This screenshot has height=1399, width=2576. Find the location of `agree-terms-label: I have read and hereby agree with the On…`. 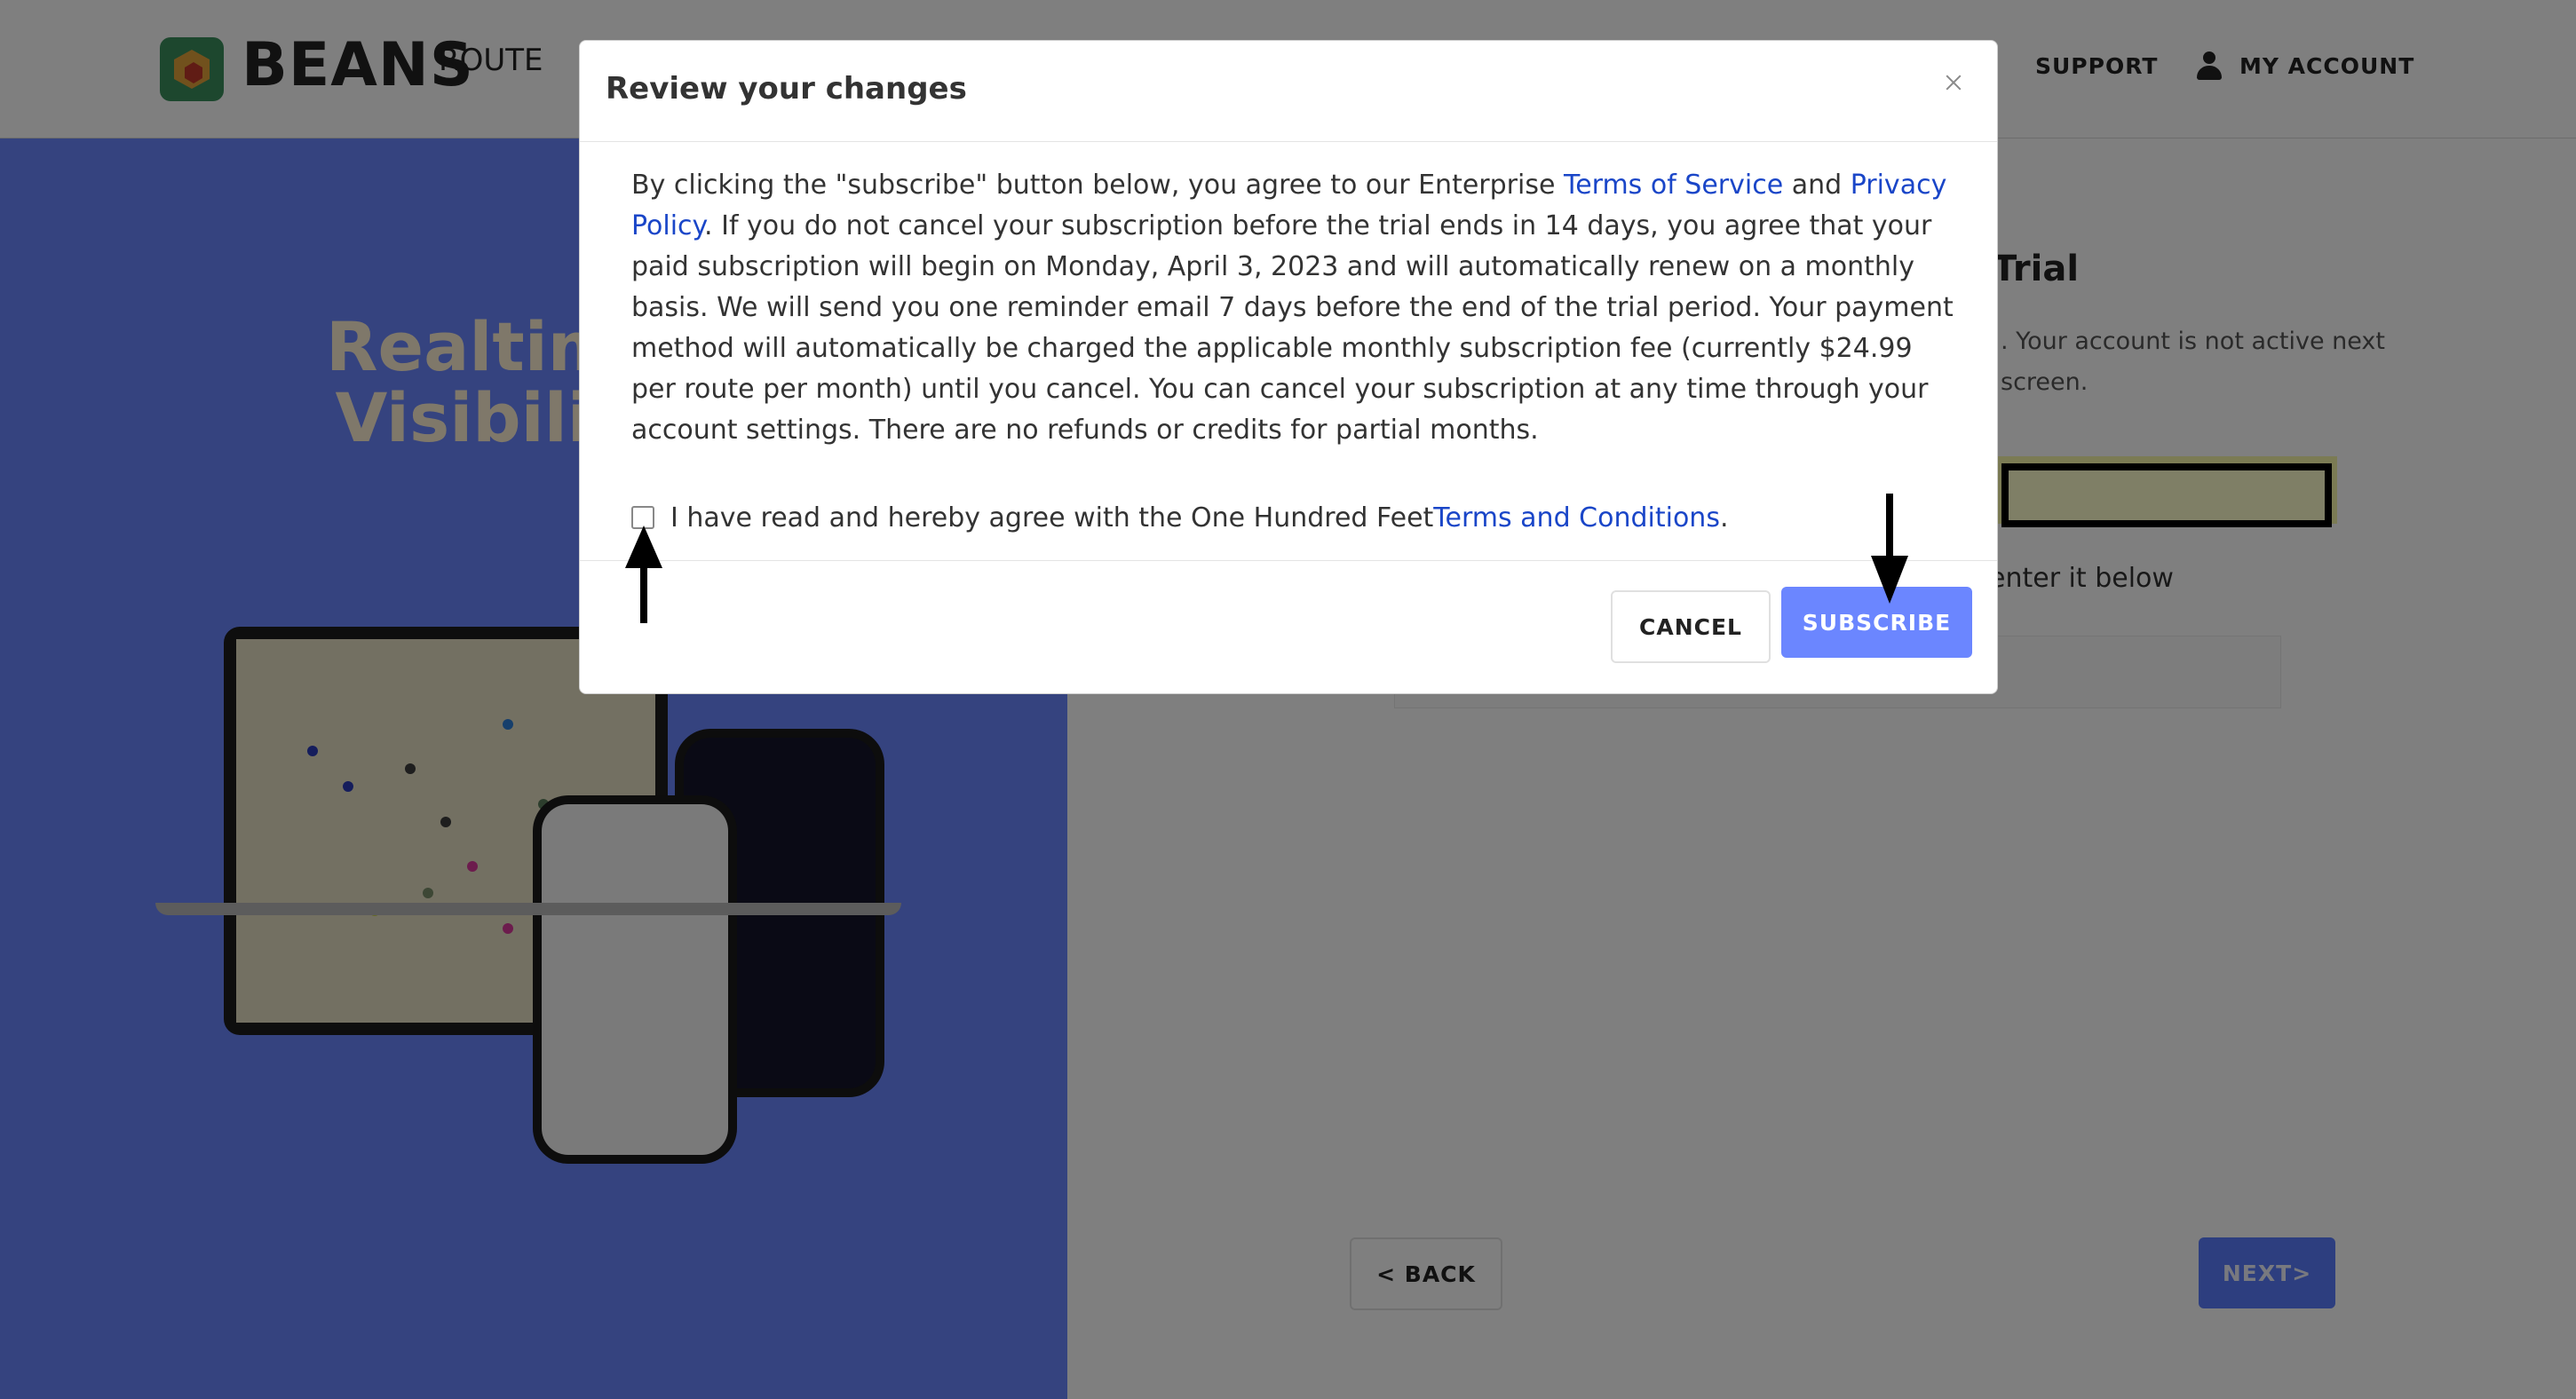

agree-terms-label: I have read and hereby agree with the On… is located at coordinates (1052, 518).